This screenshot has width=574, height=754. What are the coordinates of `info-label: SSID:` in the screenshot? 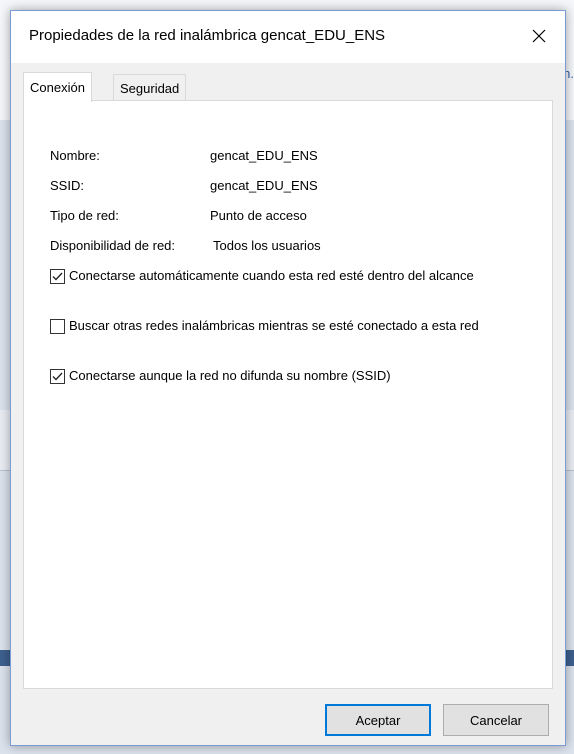 It's located at (67, 185).